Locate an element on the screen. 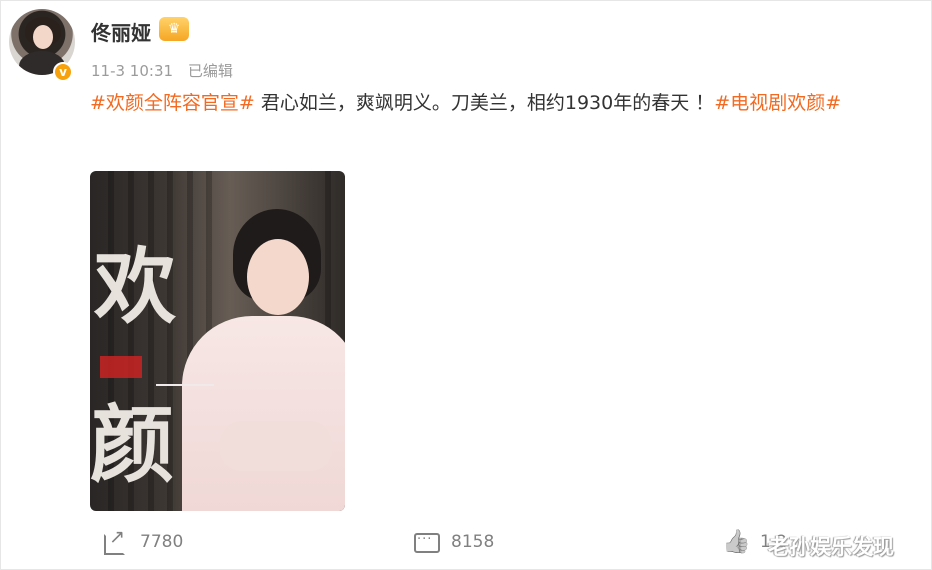 This screenshot has width=932, height=570. member-crown-icon: ♛ is located at coordinates (174, 29).